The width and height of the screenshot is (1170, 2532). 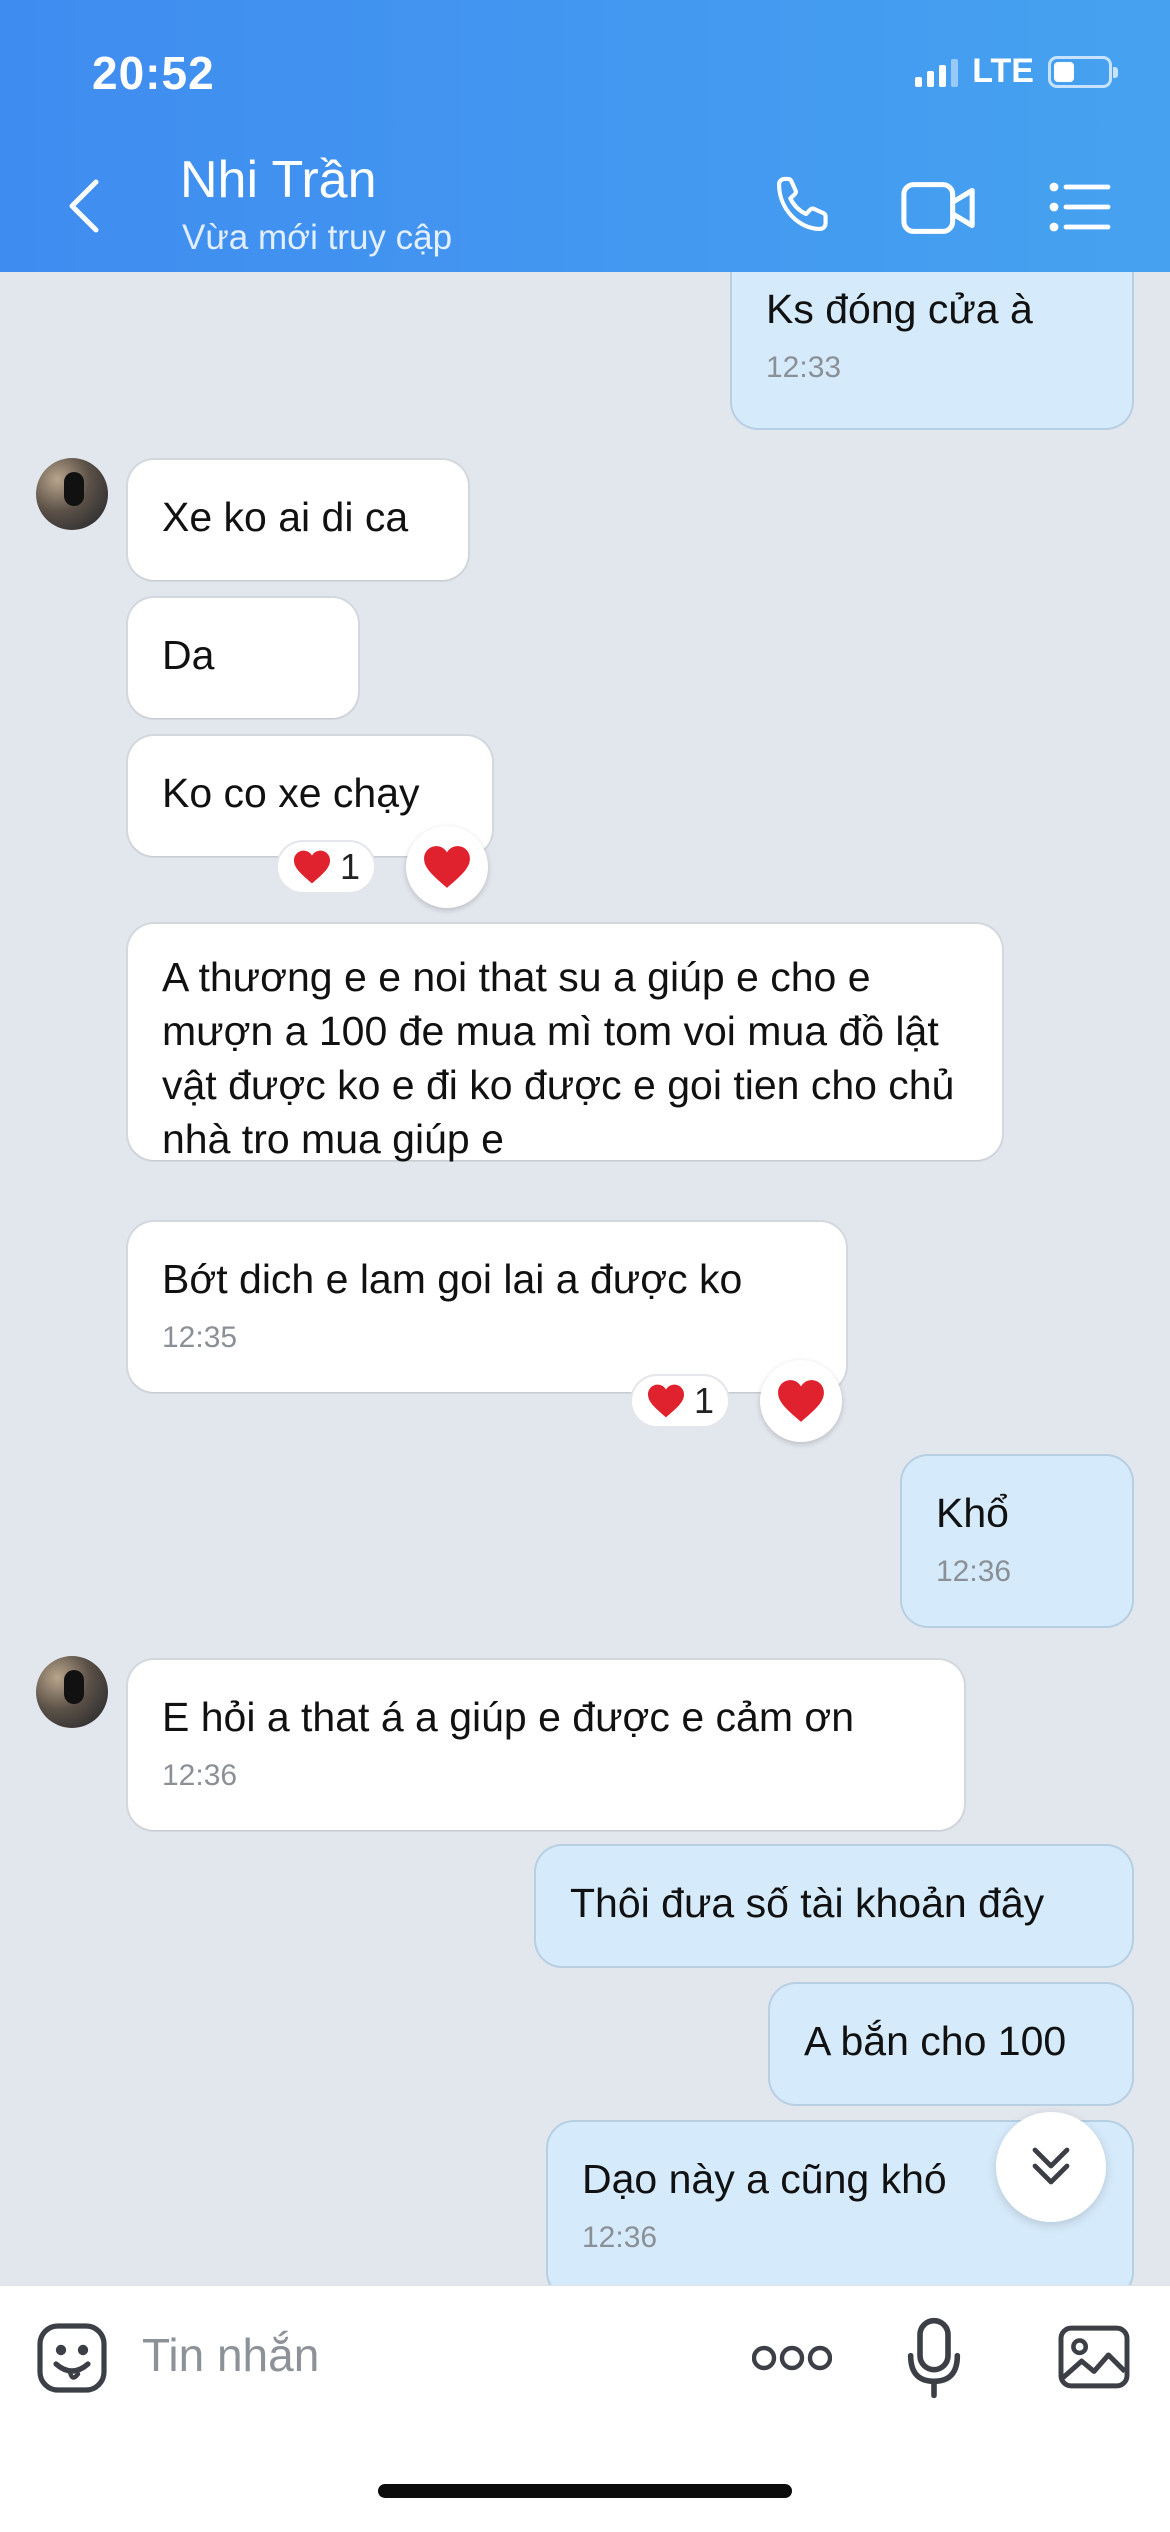 What do you see at coordinates (972, 1513) in the screenshot?
I see `message-text: Khổ` at bounding box center [972, 1513].